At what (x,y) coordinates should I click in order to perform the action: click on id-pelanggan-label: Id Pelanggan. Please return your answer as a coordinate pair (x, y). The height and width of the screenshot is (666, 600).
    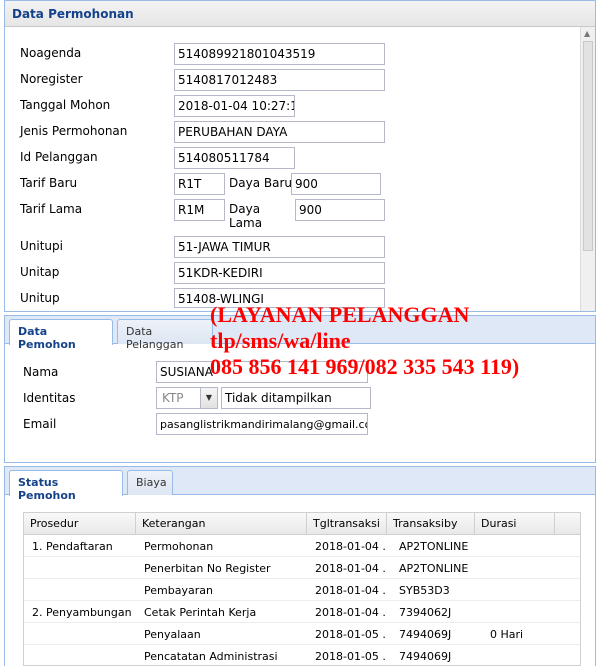
    Looking at the image, I should click on (59, 157).